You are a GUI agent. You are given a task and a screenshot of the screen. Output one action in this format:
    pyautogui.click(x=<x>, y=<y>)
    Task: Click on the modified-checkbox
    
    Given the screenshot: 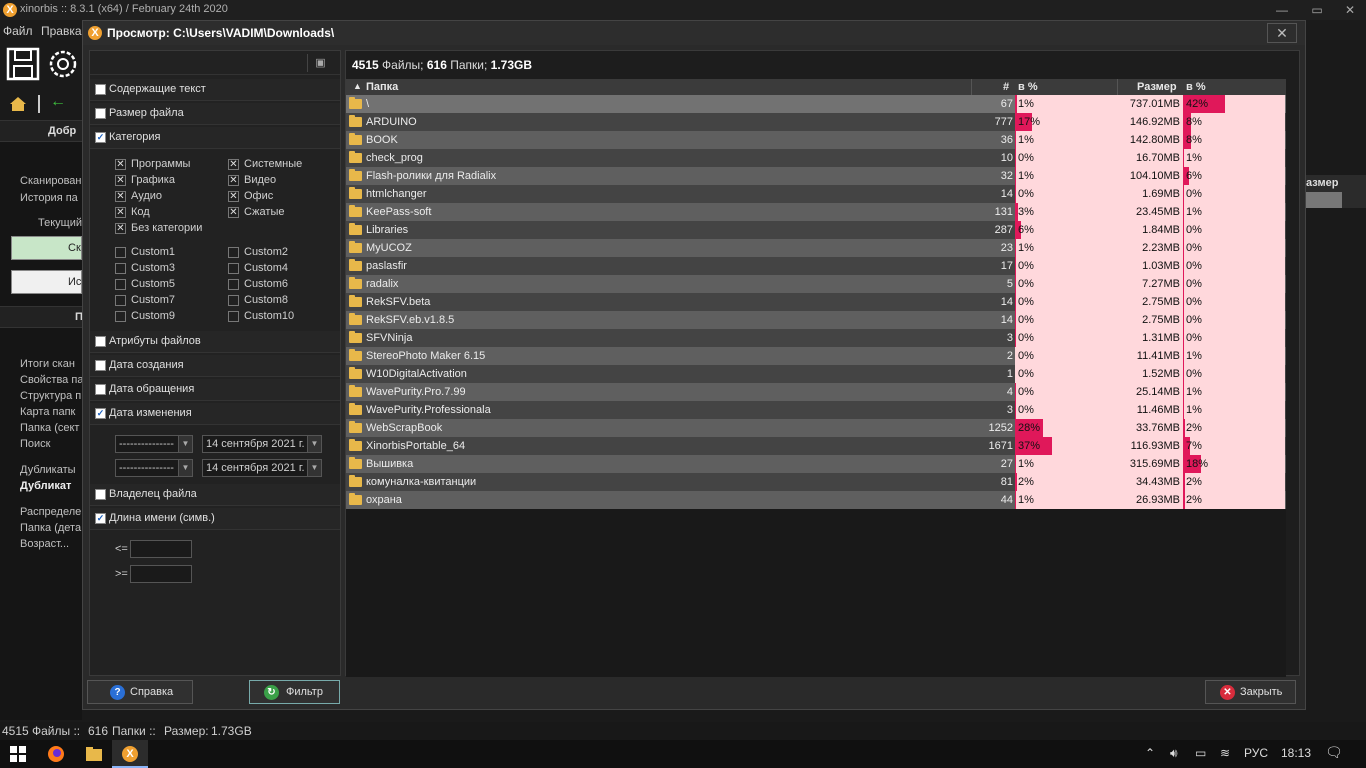 What is the action you would take?
    pyautogui.click(x=100, y=413)
    